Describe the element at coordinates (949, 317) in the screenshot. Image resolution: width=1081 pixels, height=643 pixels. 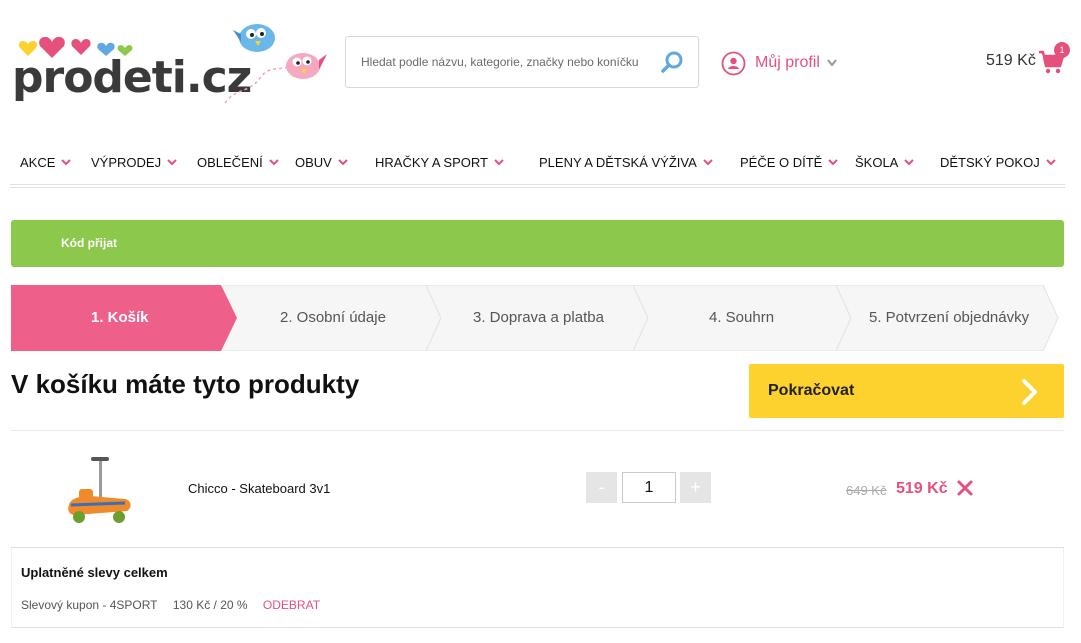
I see `step-confirmation: 5. Potvrzení objednávky` at that location.